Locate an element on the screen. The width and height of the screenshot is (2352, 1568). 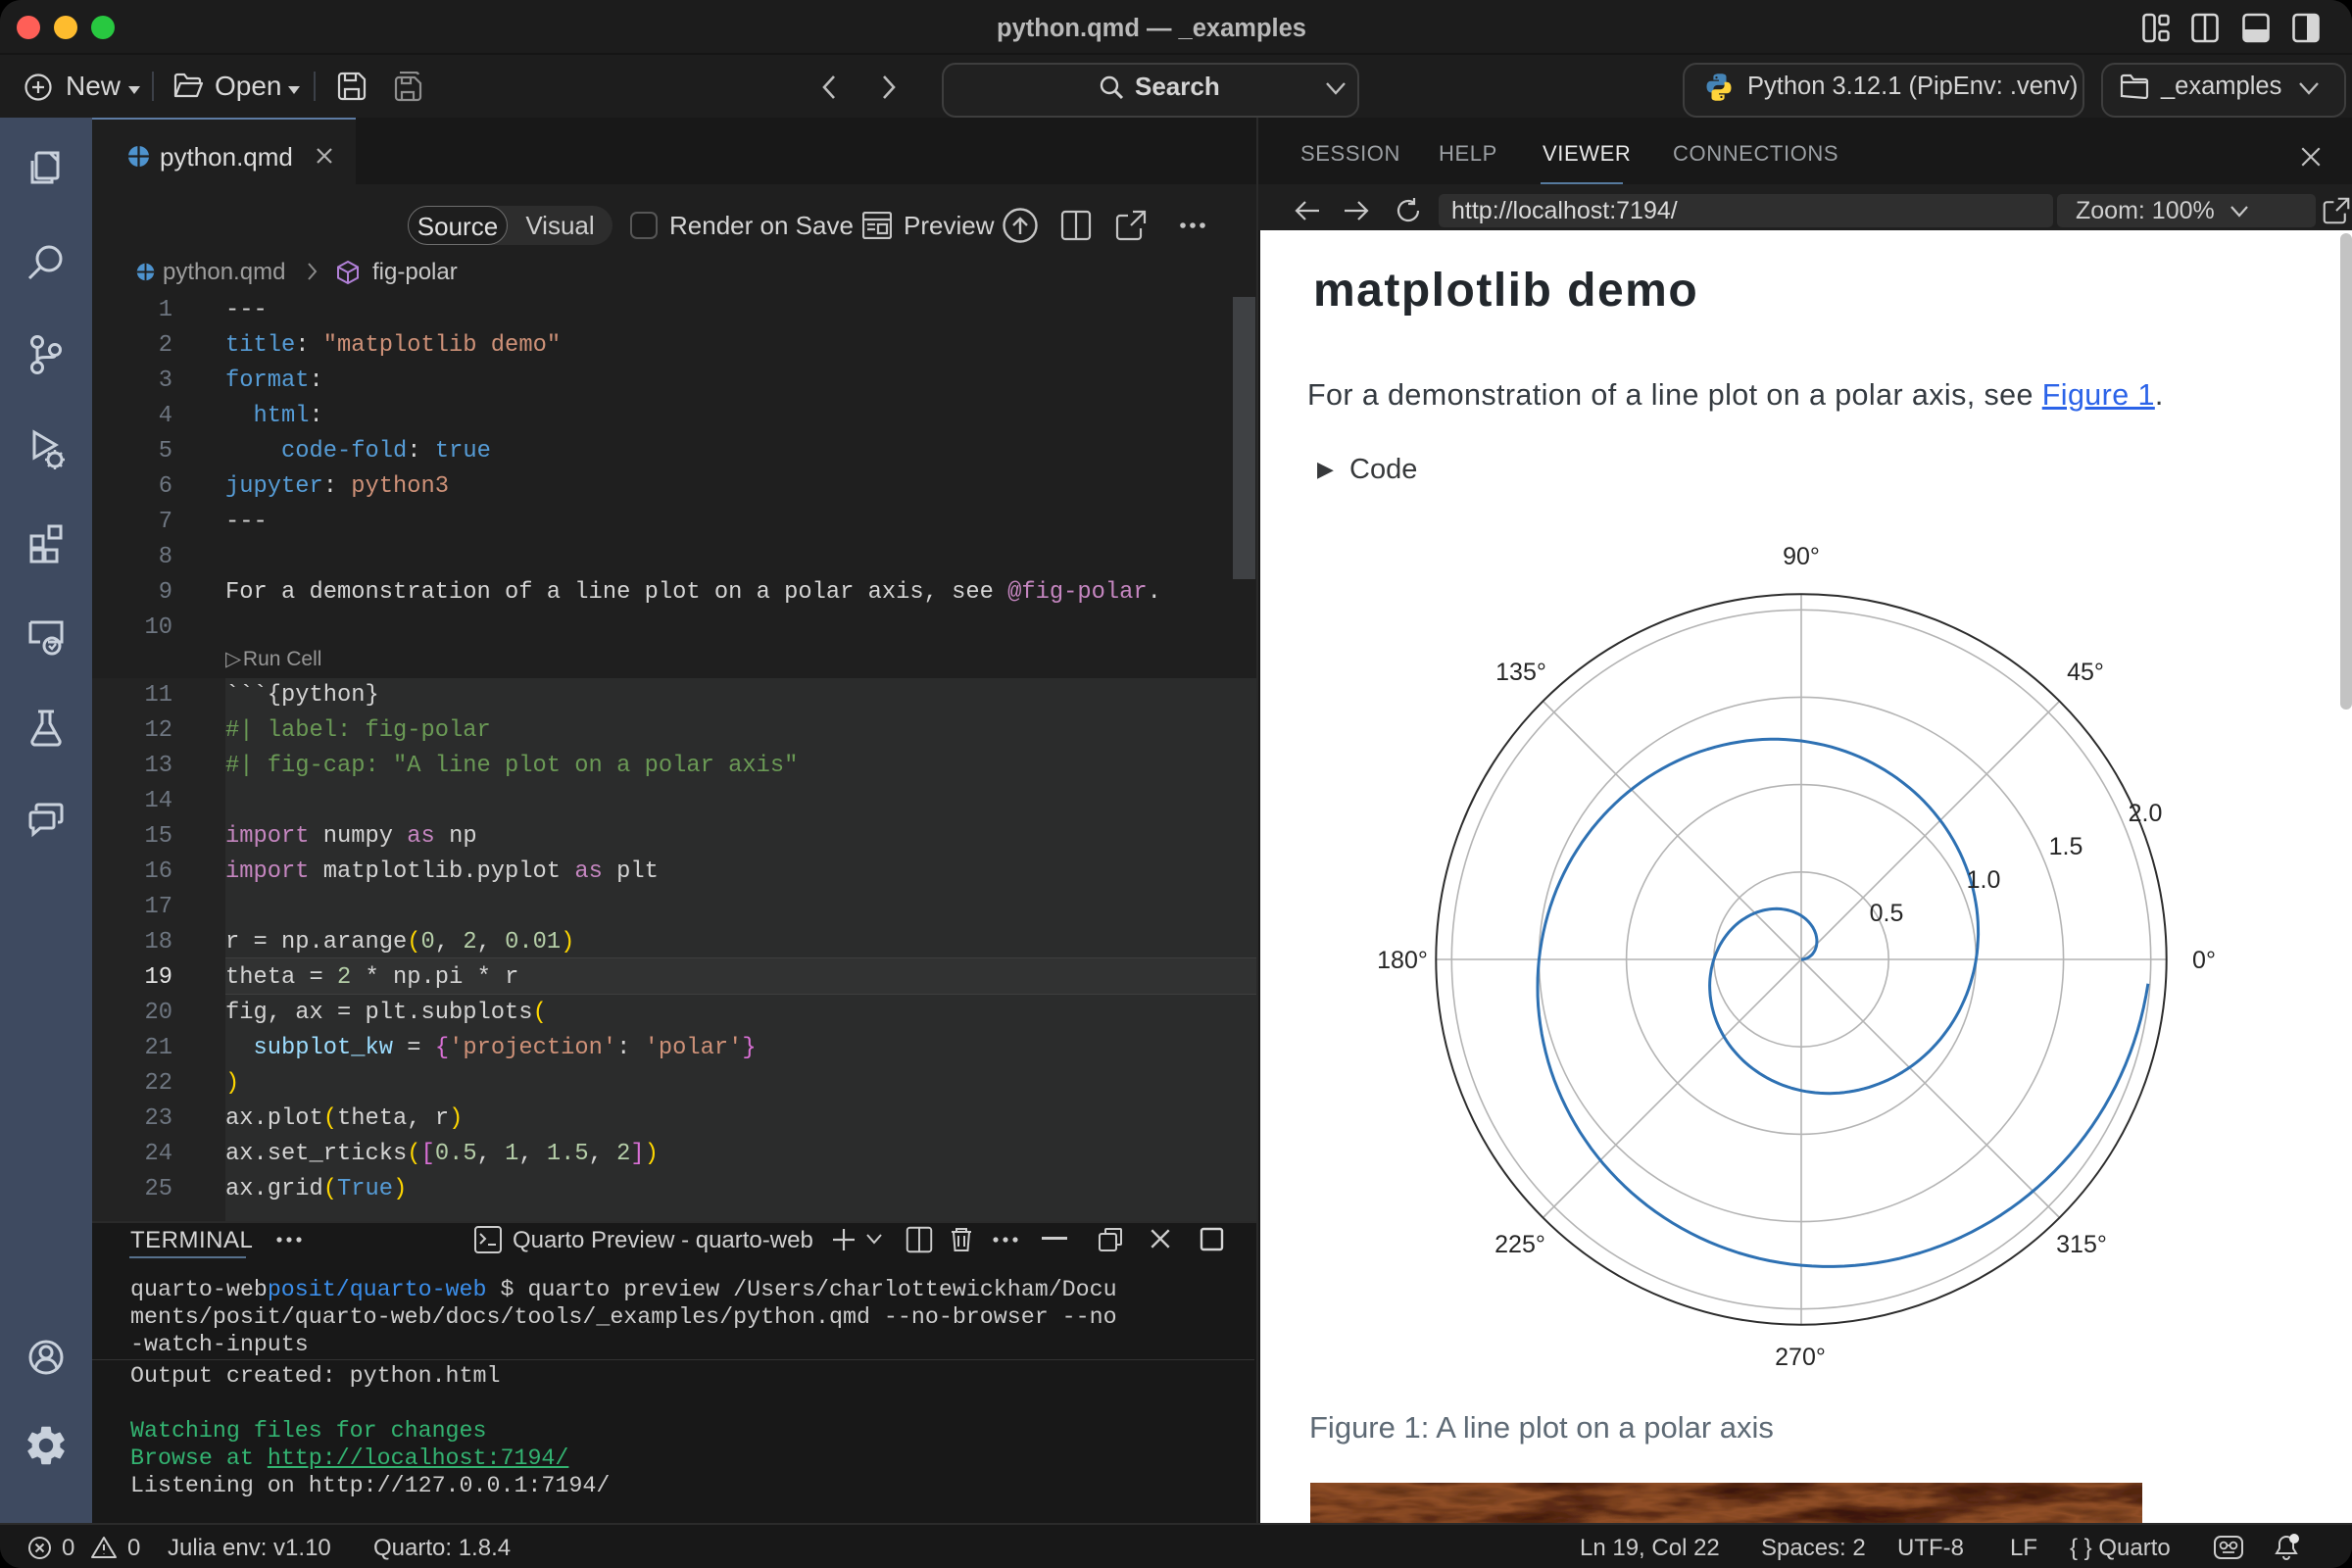
svg-text: 1.5 is located at coordinates (2066, 846).